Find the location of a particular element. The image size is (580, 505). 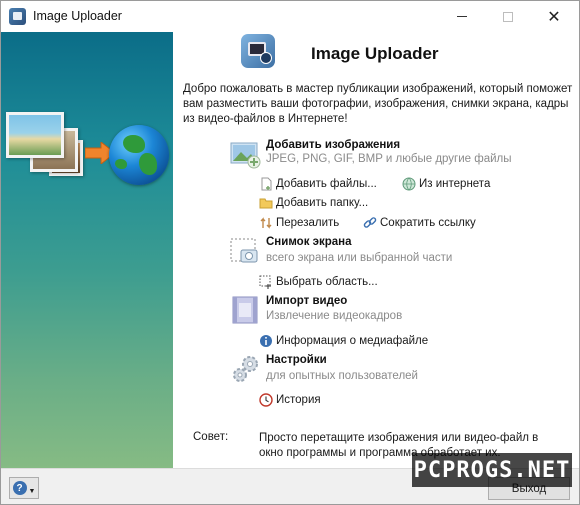

from-internet-label: Из интернета is located at coordinates (455, 184).